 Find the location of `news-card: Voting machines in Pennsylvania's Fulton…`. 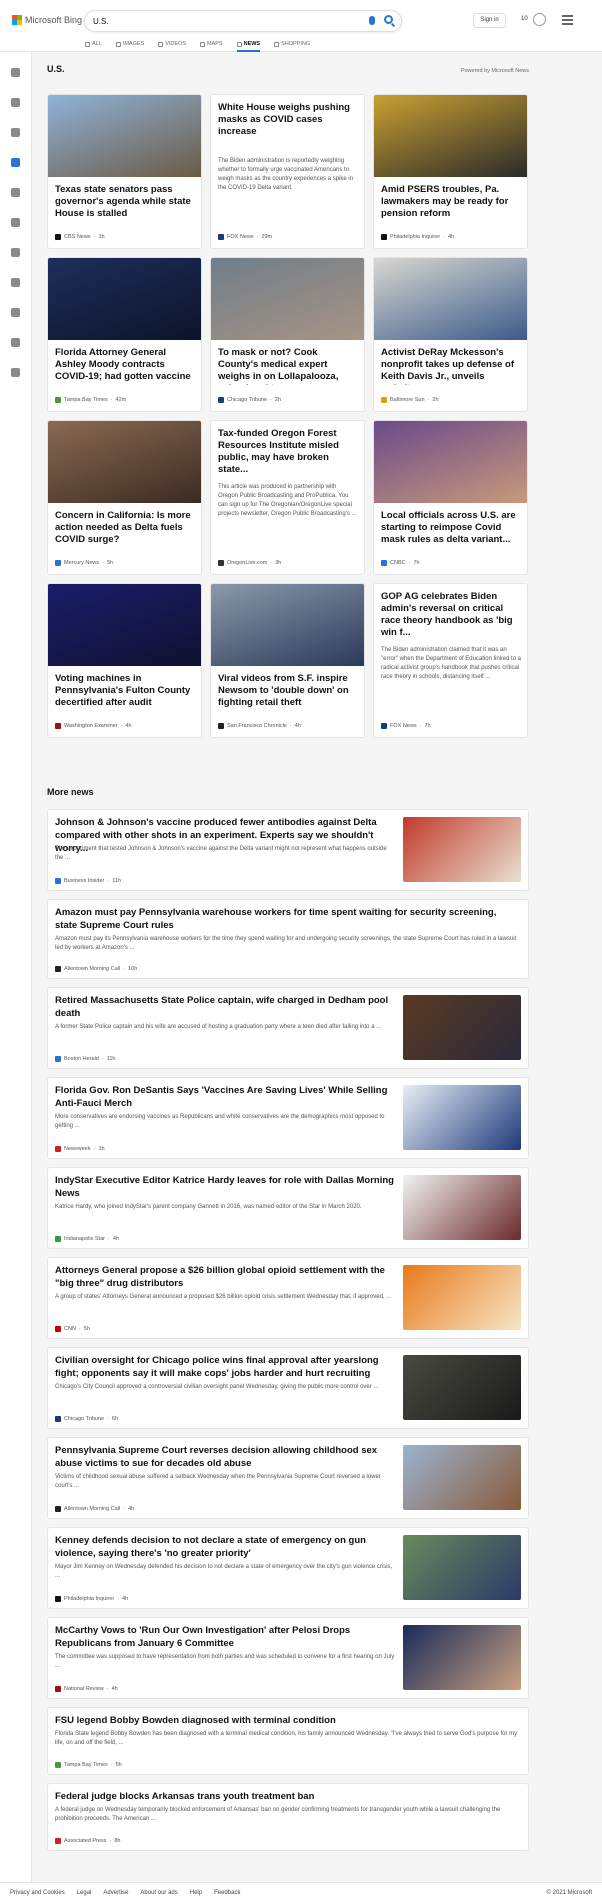

news-card: Voting machines in Pennsylvania's Fulton… is located at coordinates (124, 660).